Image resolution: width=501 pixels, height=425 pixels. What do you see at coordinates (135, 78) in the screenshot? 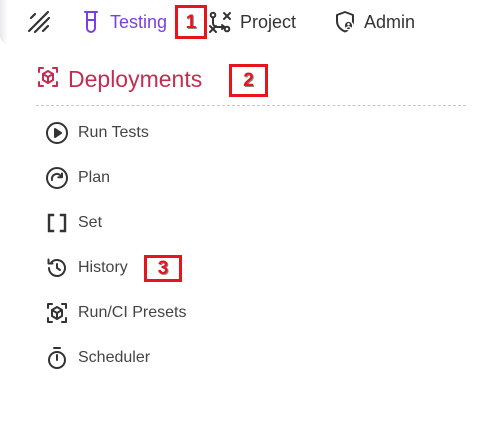
I see `section-title: Deployments` at bounding box center [135, 78].